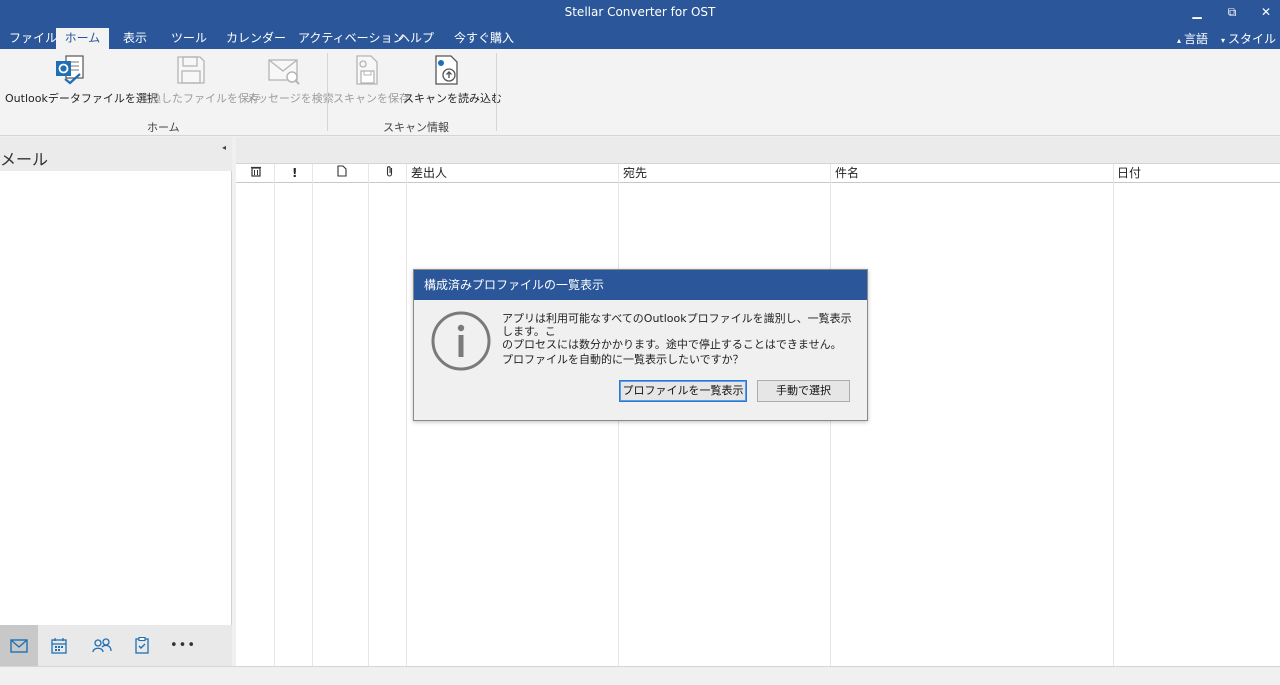 The width and height of the screenshot is (1280, 685). Describe the element at coordinates (189, 38) in the screenshot. I see `menu-tools: ツール` at that location.